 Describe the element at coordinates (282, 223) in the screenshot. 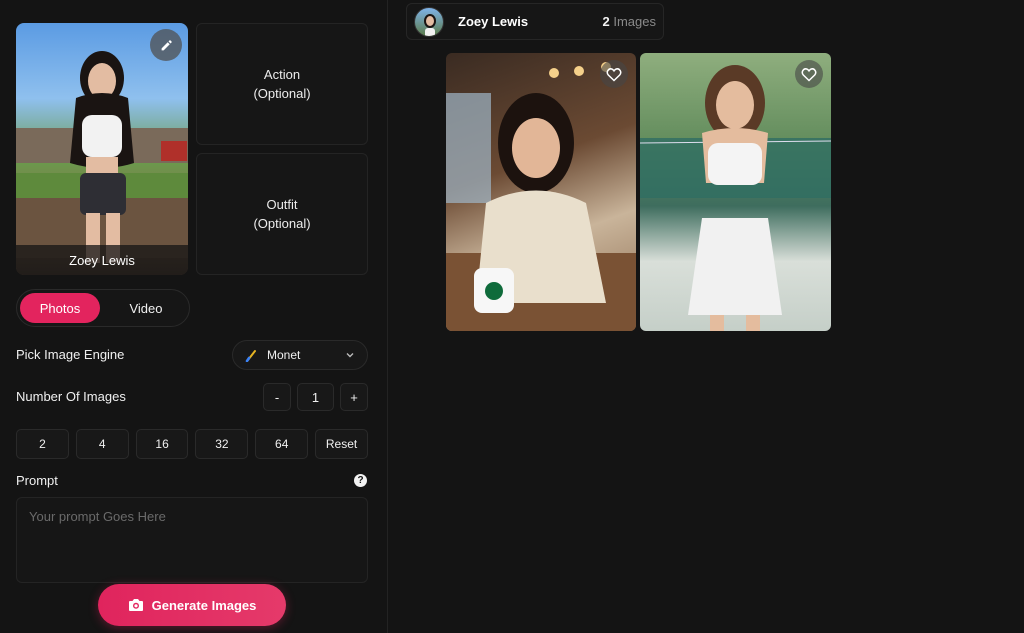

I see `outfit-slot-subtitle: (Optional)` at that location.